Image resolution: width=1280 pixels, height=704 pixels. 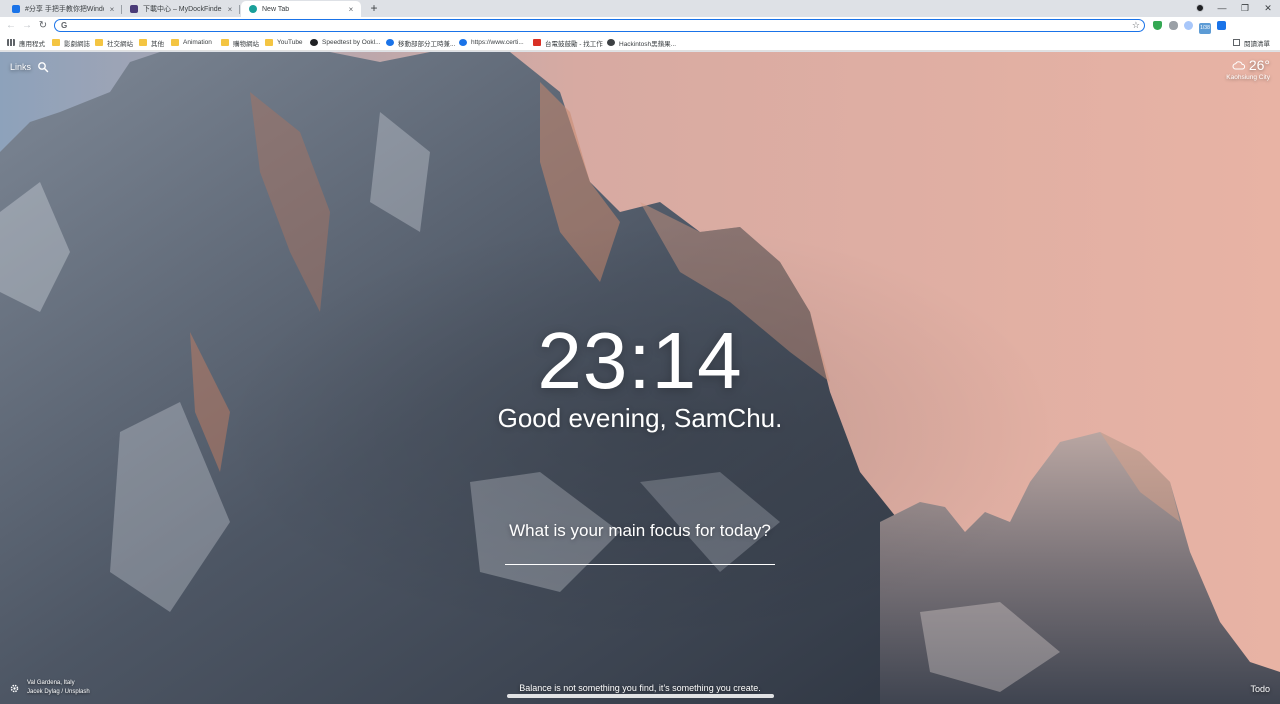 I want to click on bookmark-taipower: 台電鼓鼓勵 - 找工作, so click(x=568, y=42).